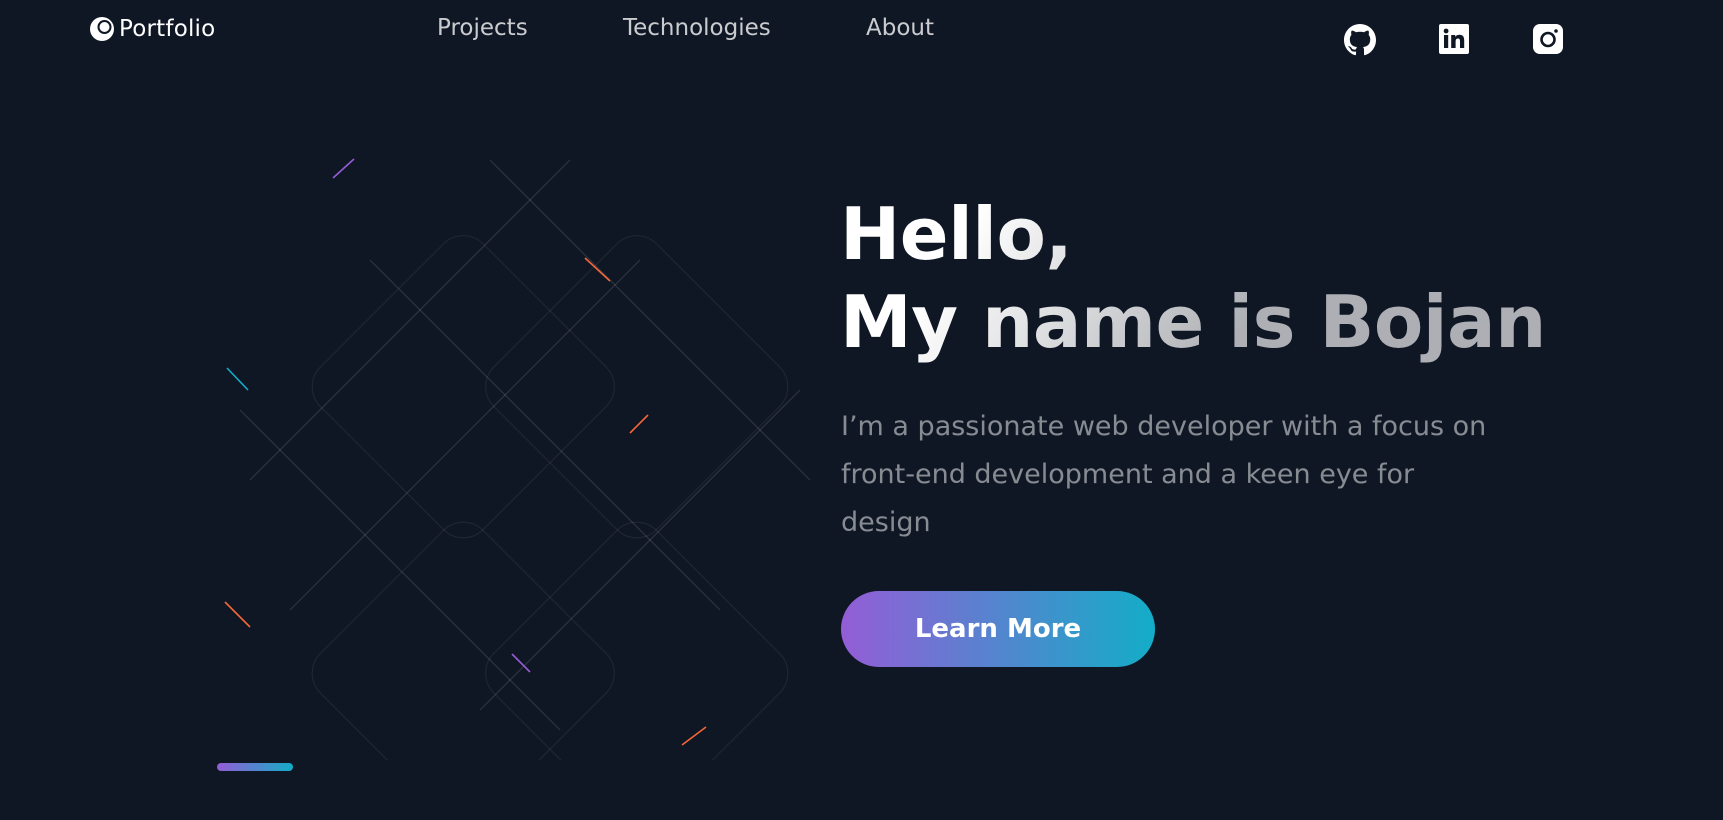  I want to click on hero-title: Hello, My name is Bojan, so click(1193, 278).